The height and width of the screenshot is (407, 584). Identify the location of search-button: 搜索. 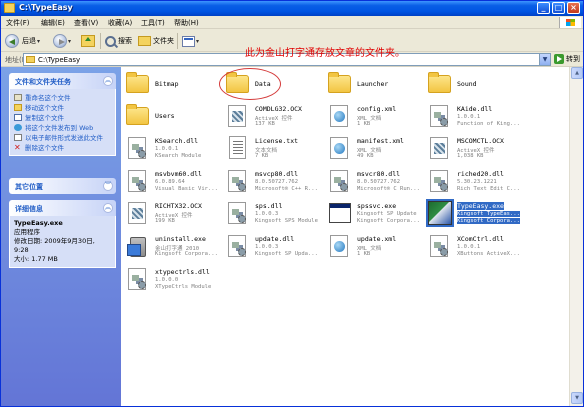
(118, 41).